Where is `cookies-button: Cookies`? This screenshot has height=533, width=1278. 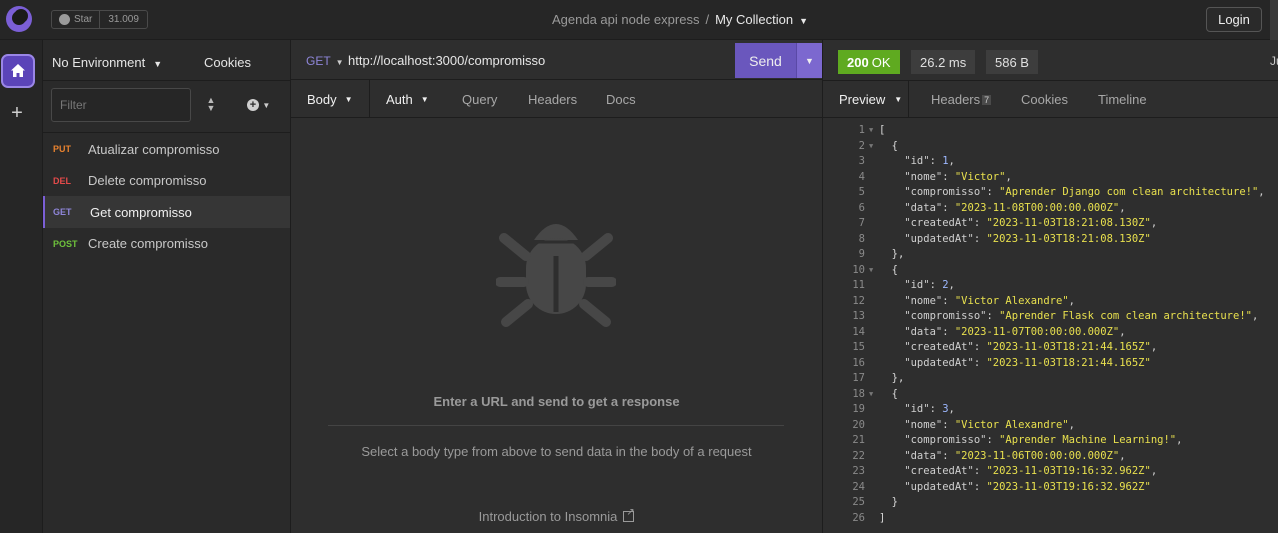
cookies-button: Cookies is located at coordinates (227, 62).